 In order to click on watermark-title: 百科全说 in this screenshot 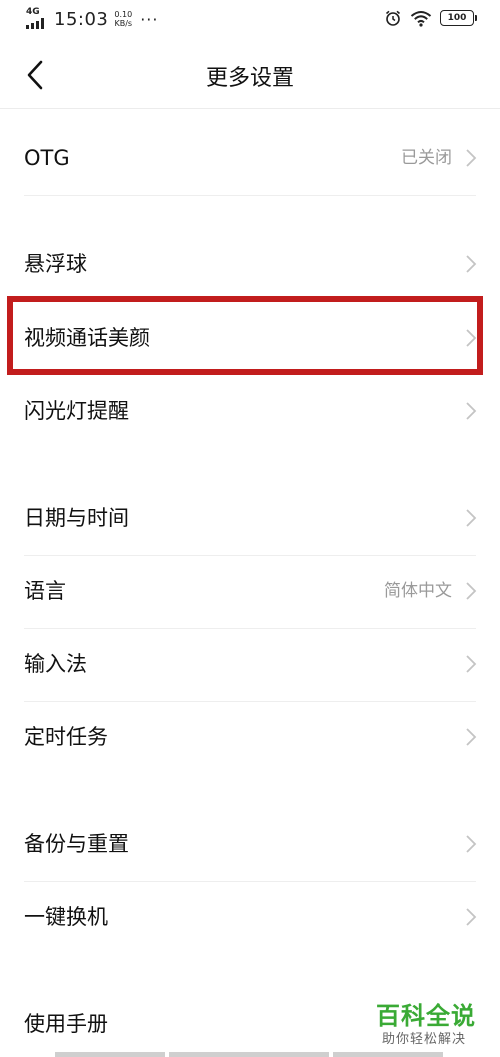, I will do `click(426, 1016)`.